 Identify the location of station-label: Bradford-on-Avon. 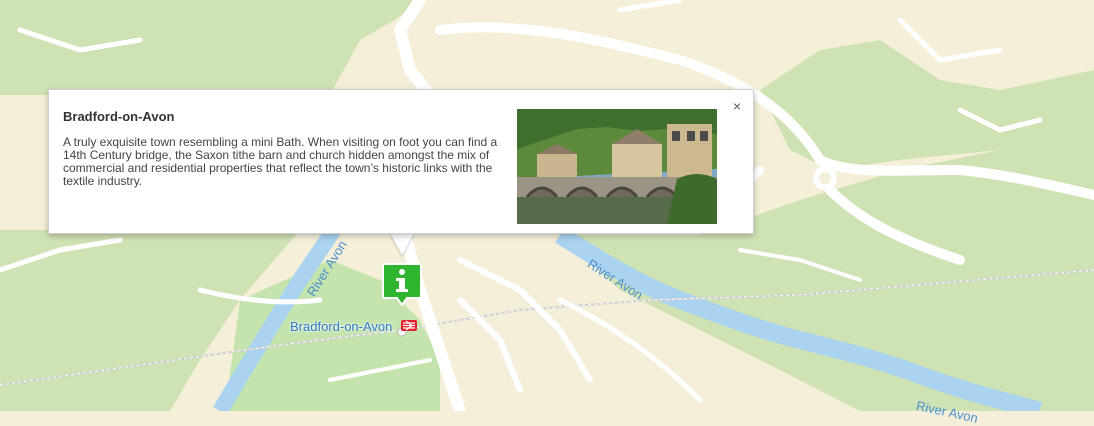
(341, 326).